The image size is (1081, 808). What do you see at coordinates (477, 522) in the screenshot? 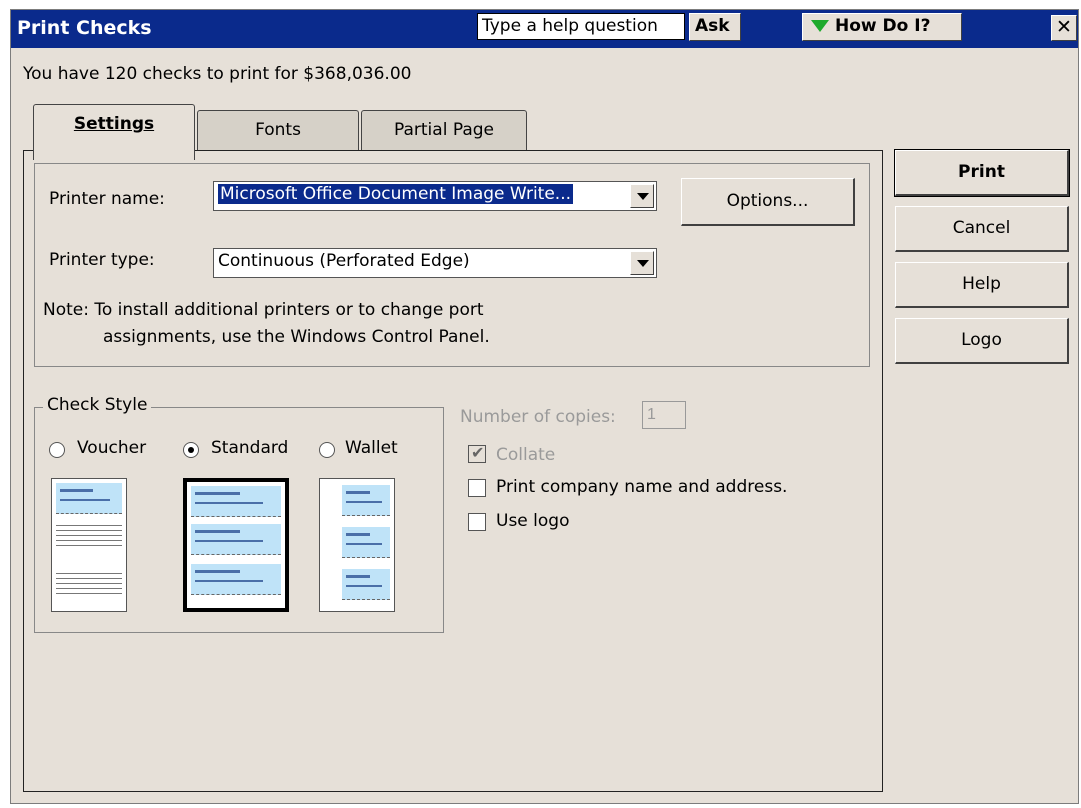
I see `use-logo-checkbox` at bounding box center [477, 522].